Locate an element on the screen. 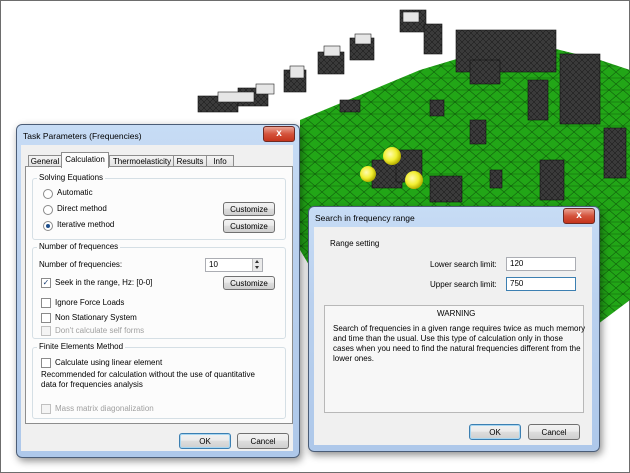  range-setting-title: Range setting is located at coordinates (355, 243).